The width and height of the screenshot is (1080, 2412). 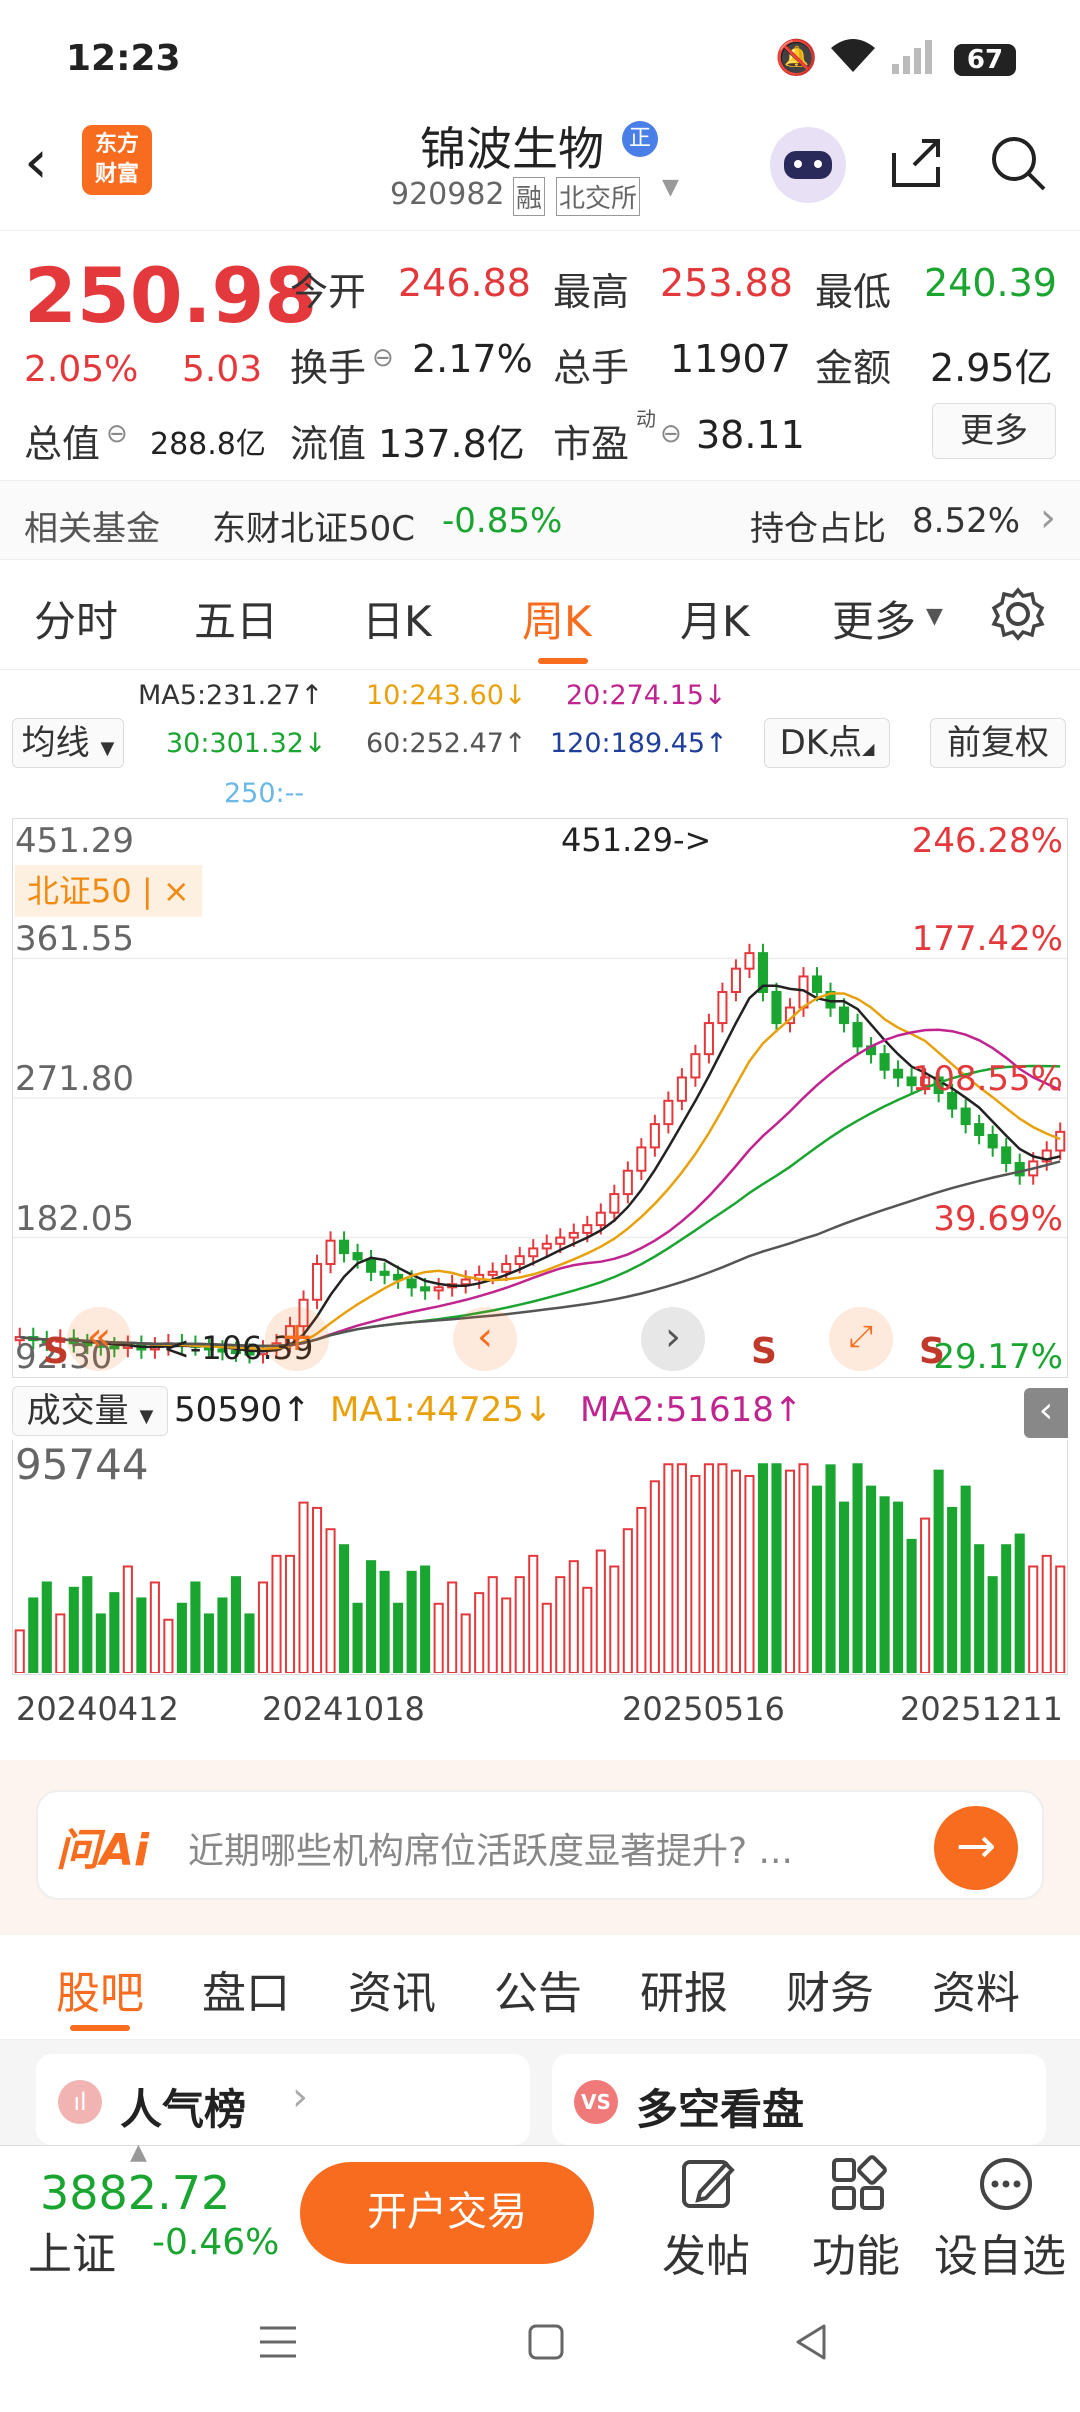 What do you see at coordinates (976, 1848) in the screenshot?
I see `arrow-right-icon: →` at bounding box center [976, 1848].